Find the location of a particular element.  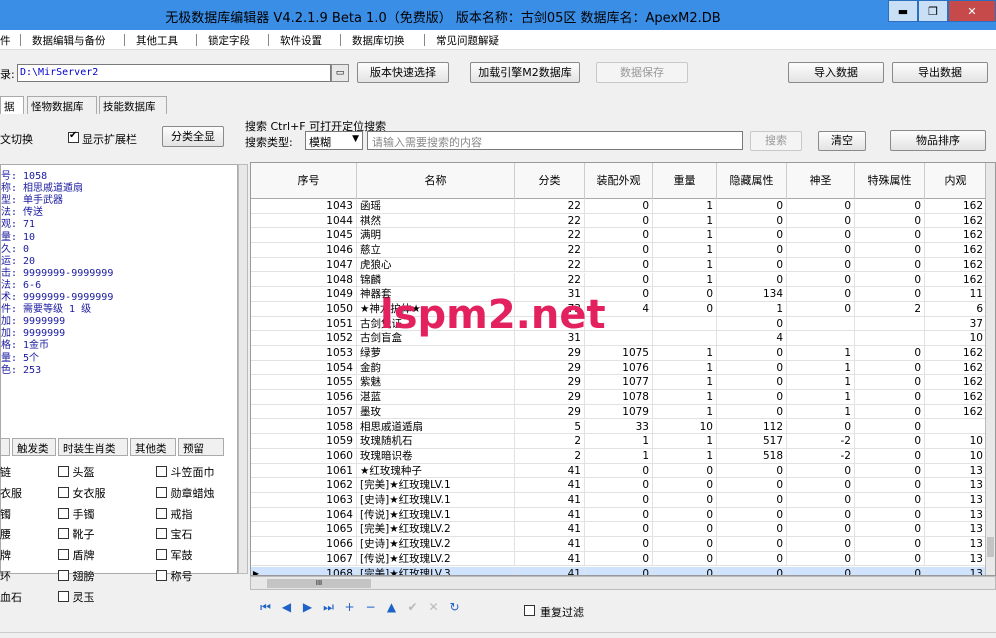

table-cell: 1050 is located at coordinates (309, 309).